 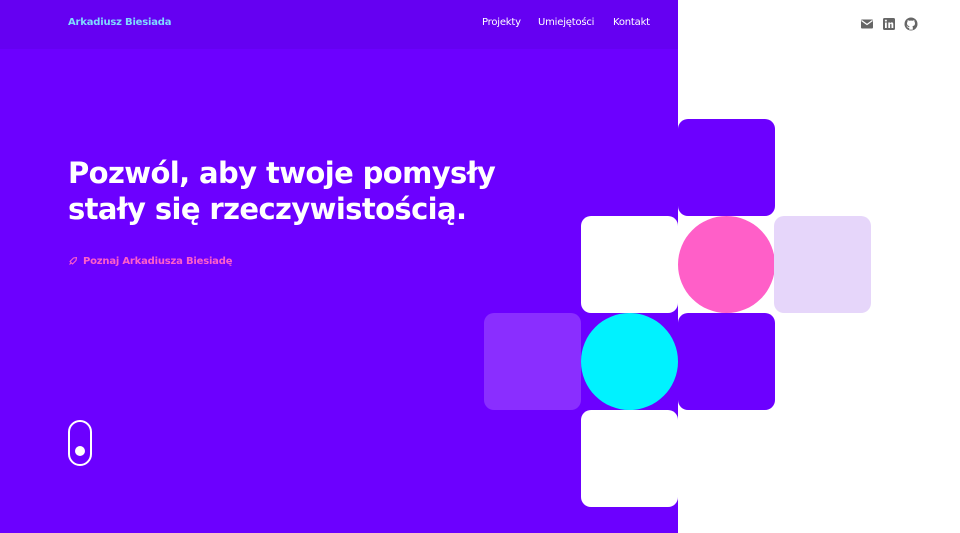 I want to click on headline-line-2: stały się rzeczywistością., so click(x=267, y=209).